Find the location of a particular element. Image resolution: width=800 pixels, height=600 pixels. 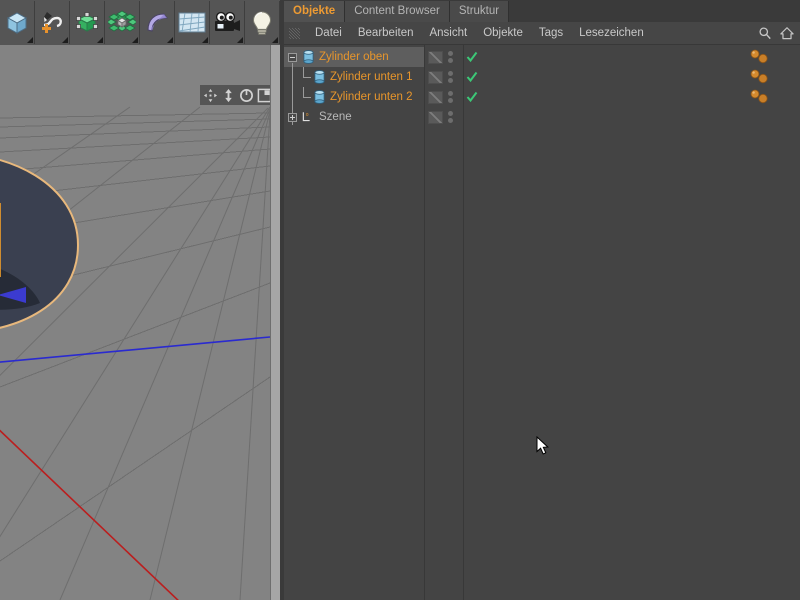

tree-row-zylinder-unten-2: Zylinder unten 2 is located at coordinates (542, 97).